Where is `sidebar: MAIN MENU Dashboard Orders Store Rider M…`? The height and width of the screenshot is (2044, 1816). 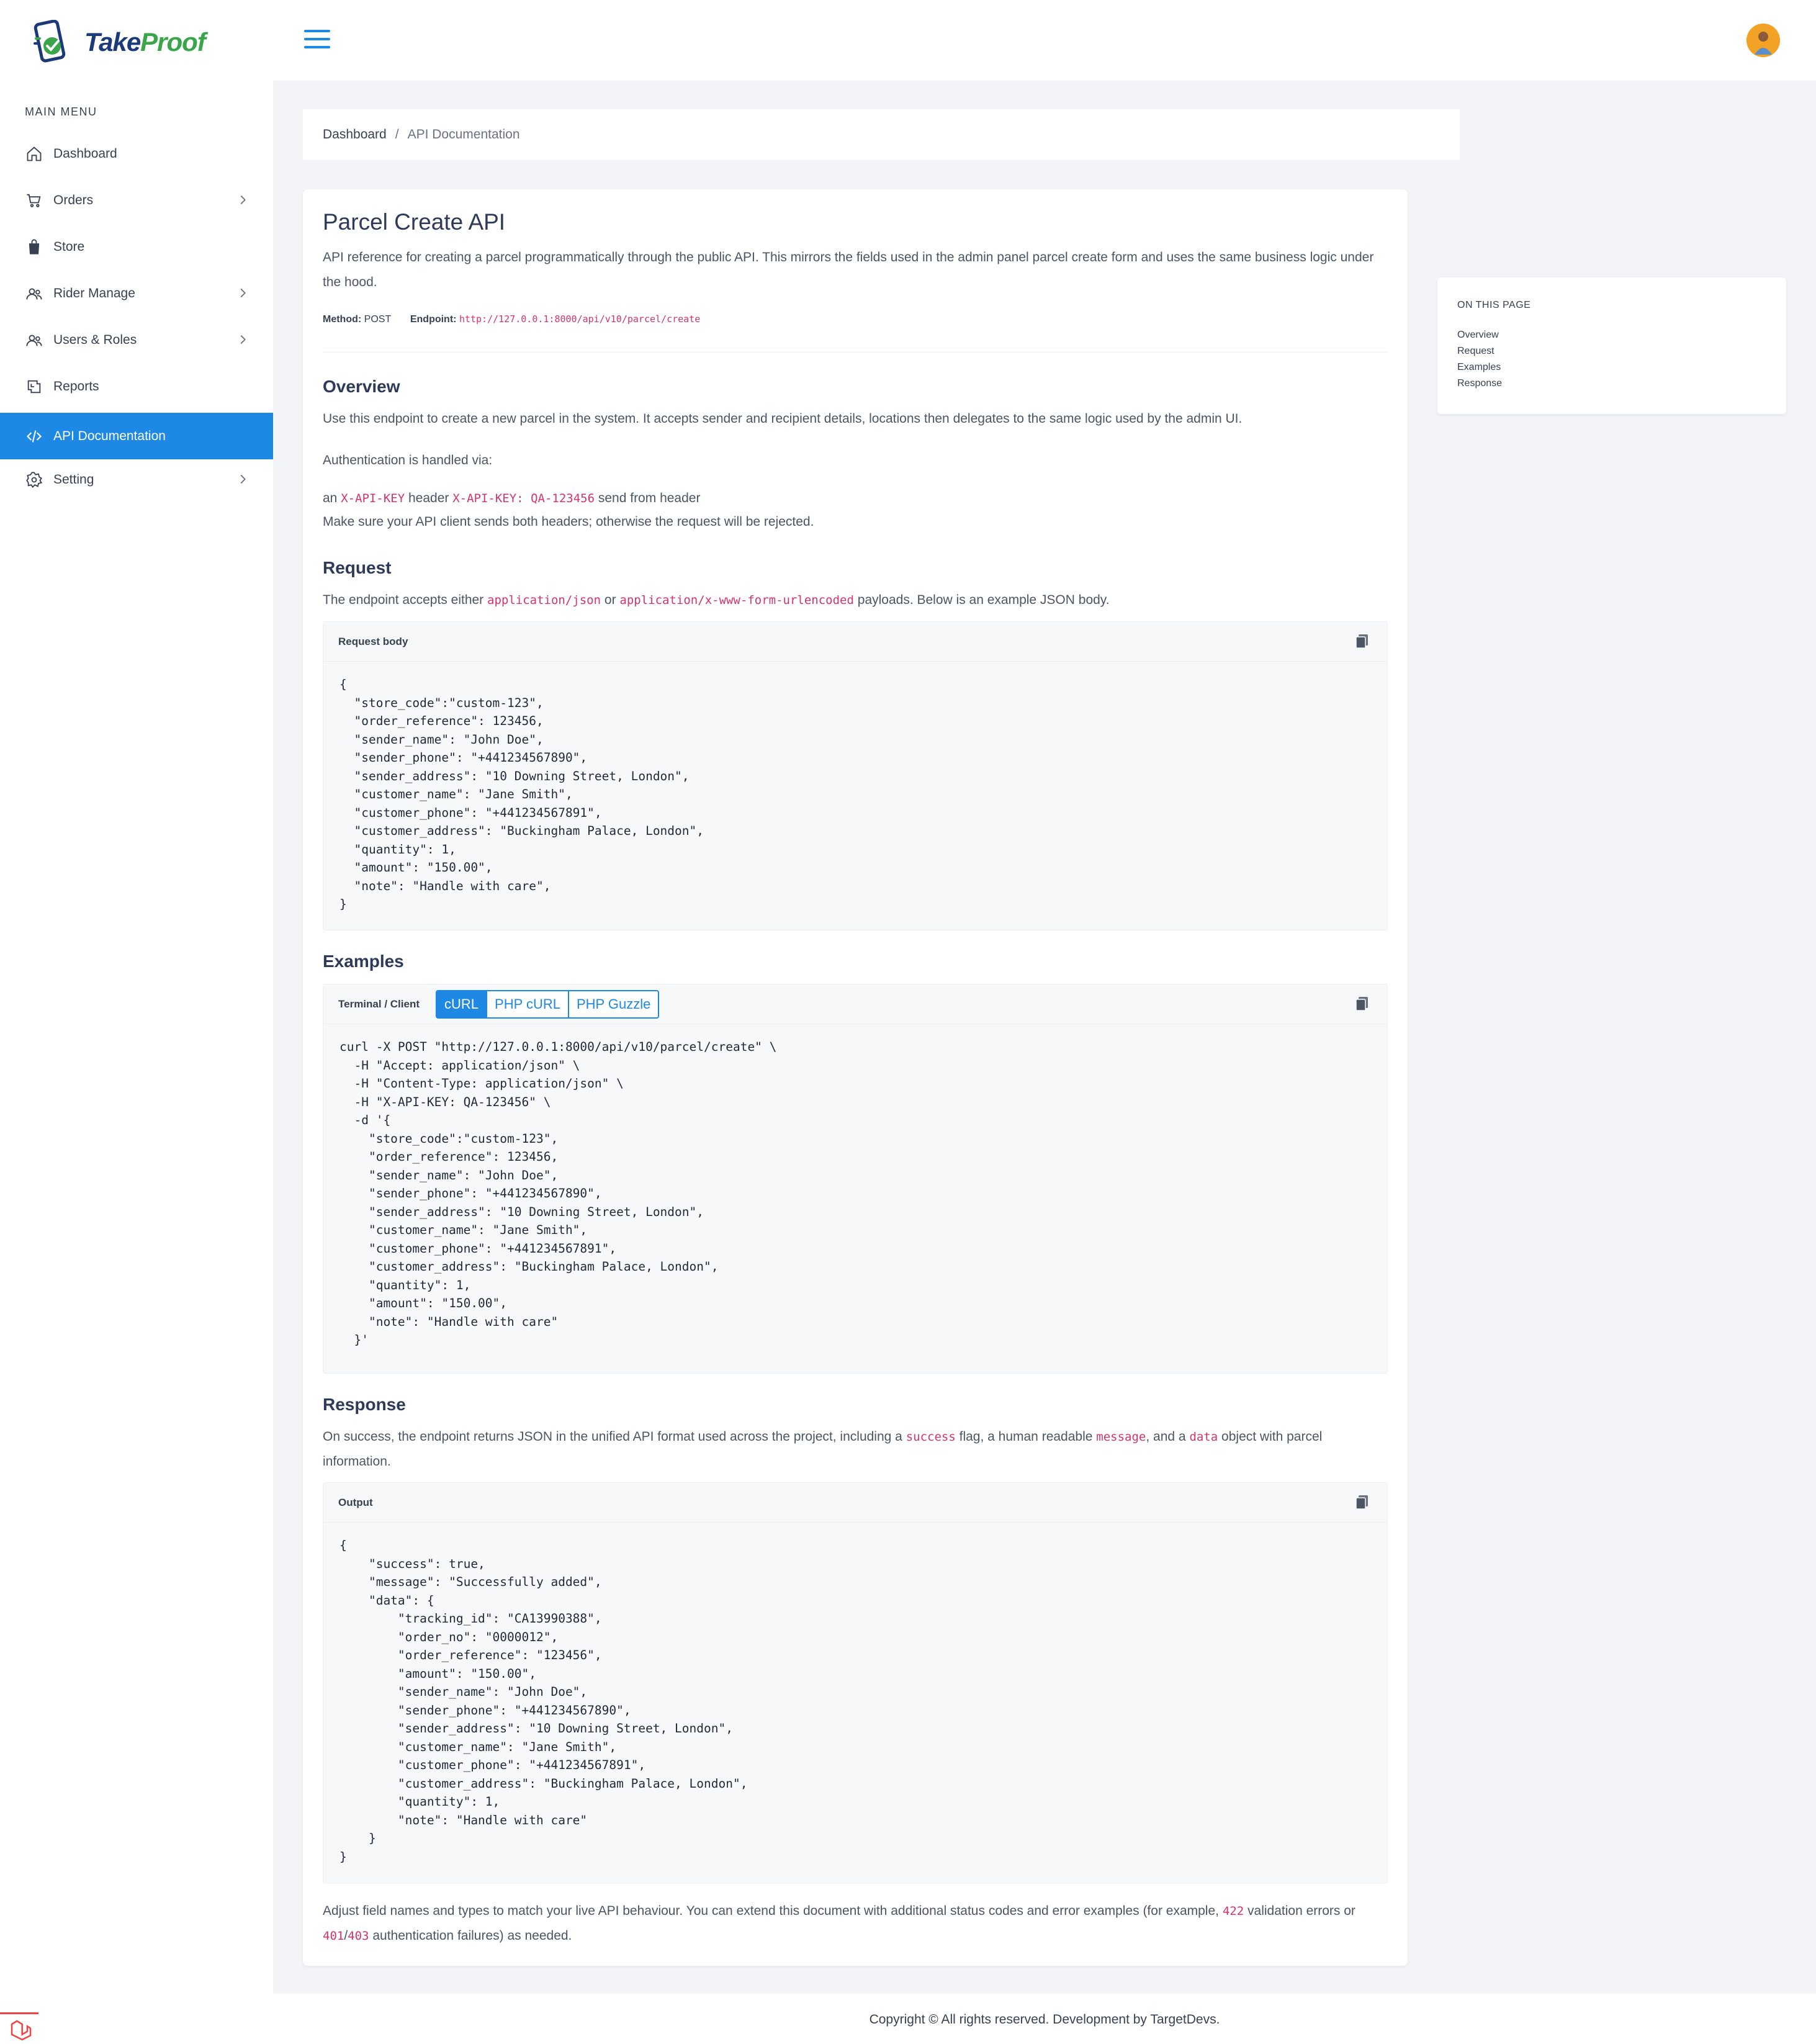 sidebar: MAIN MENU Dashboard Orders Store Rider M… is located at coordinates (136, 1062).